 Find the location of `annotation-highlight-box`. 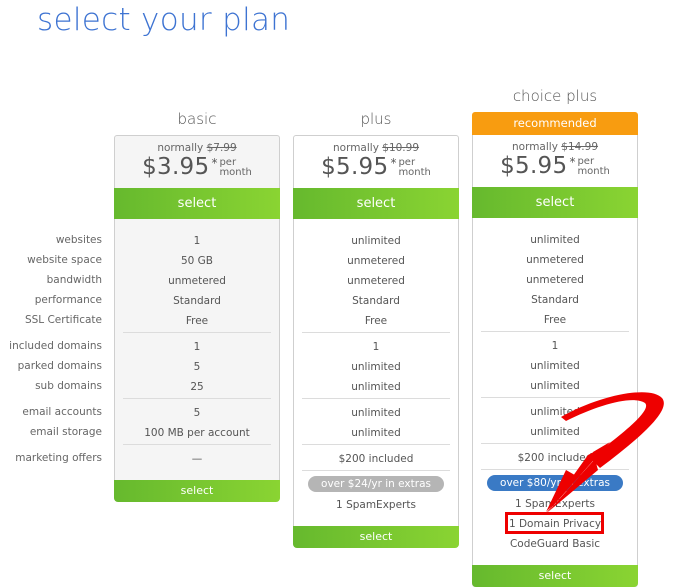

annotation-highlight-box is located at coordinates (554, 523).